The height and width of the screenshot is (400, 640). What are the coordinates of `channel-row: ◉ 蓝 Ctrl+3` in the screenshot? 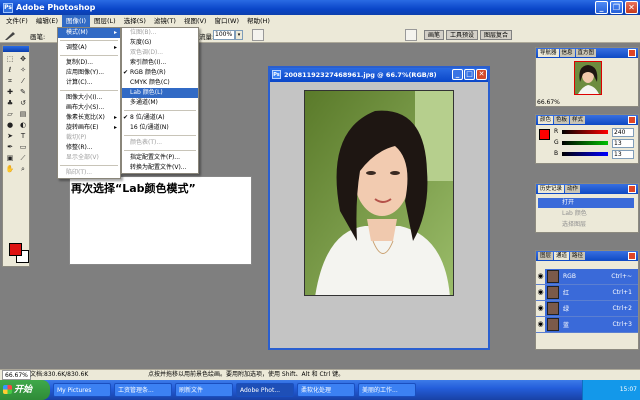 It's located at (587, 325).